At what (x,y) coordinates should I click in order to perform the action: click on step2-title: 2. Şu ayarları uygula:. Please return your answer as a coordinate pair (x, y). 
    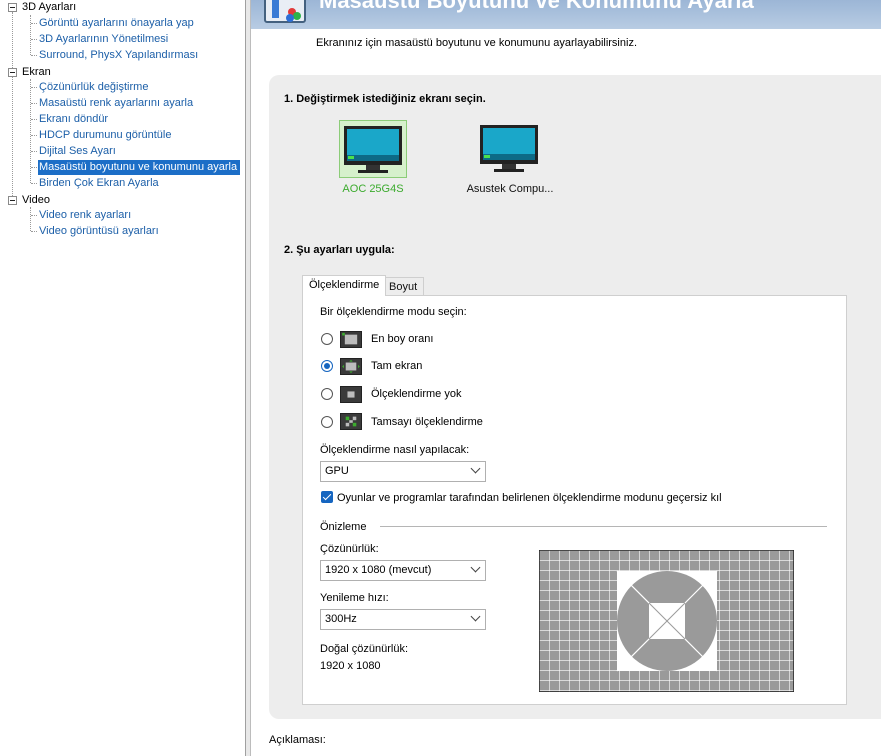
    Looking at the image, I should click on (339, 250).